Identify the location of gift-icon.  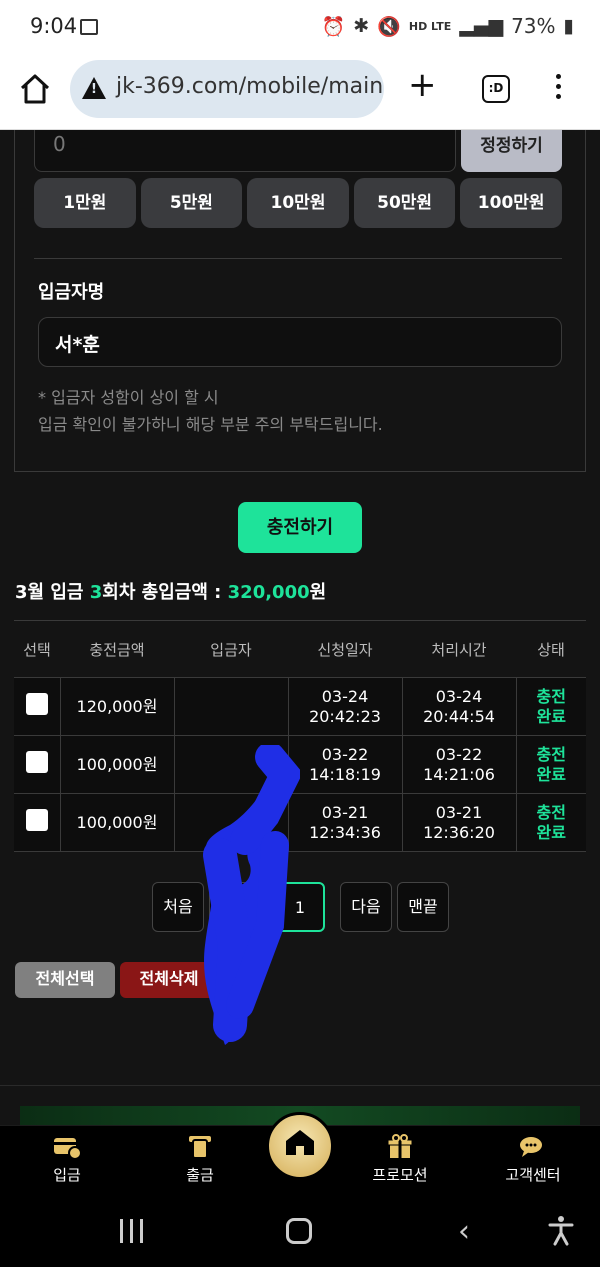
(400, 1146).